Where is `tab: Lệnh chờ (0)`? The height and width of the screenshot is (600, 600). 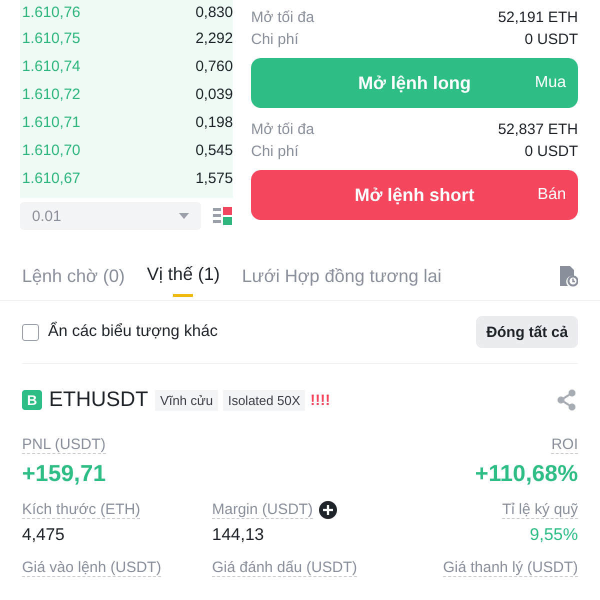 tab: Lệnh chờ (0) is located at coordinates (73, 276).